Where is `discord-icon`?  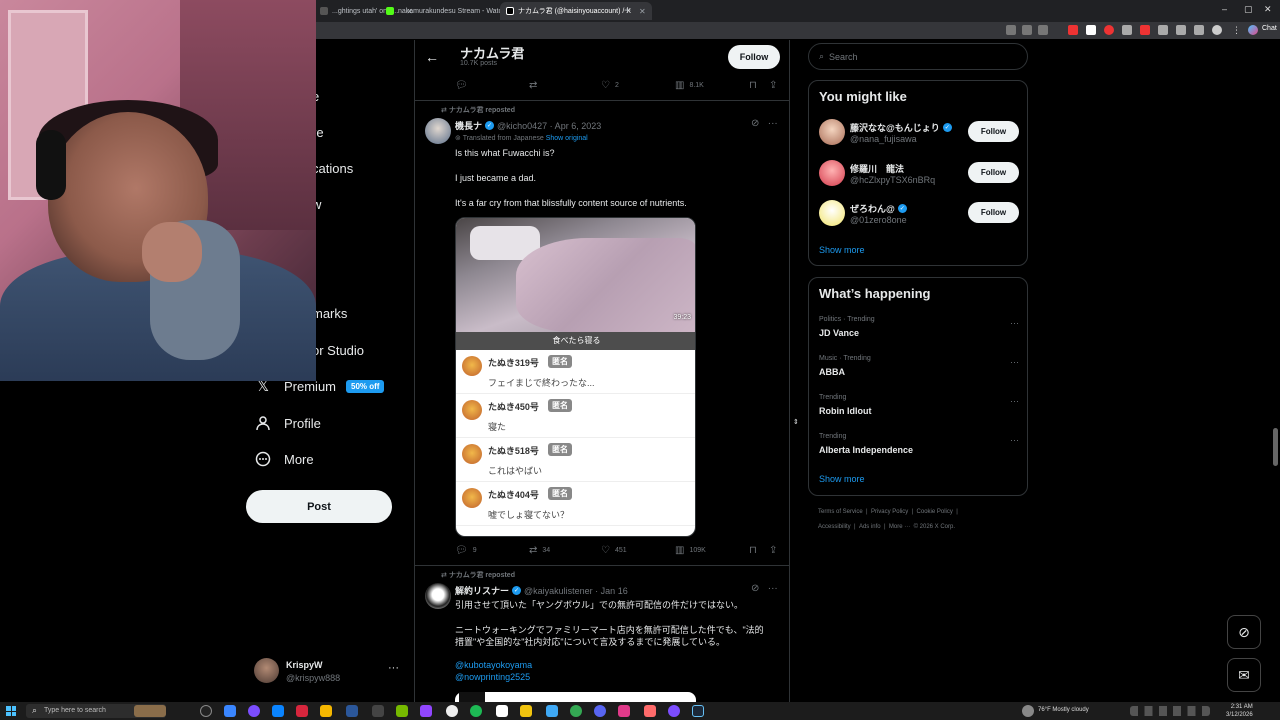 discord-icon is located at coordinates (600, 711).